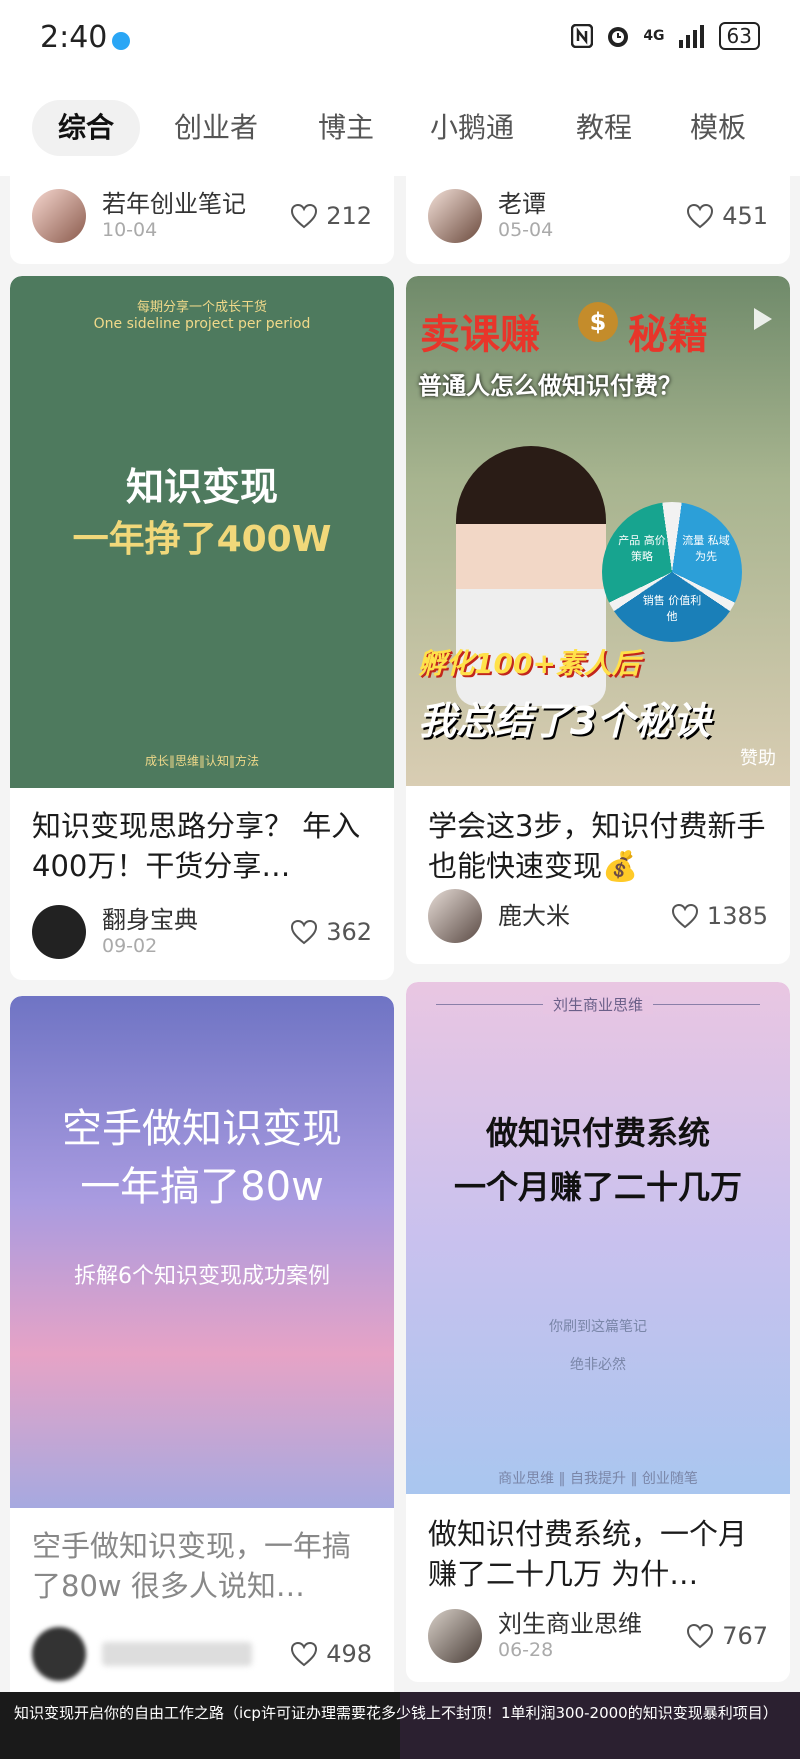  What do you see at coordinates (526, 1650) in the screenshot?
I see `post-date: 06-28` at bounding box center [526, 1650].